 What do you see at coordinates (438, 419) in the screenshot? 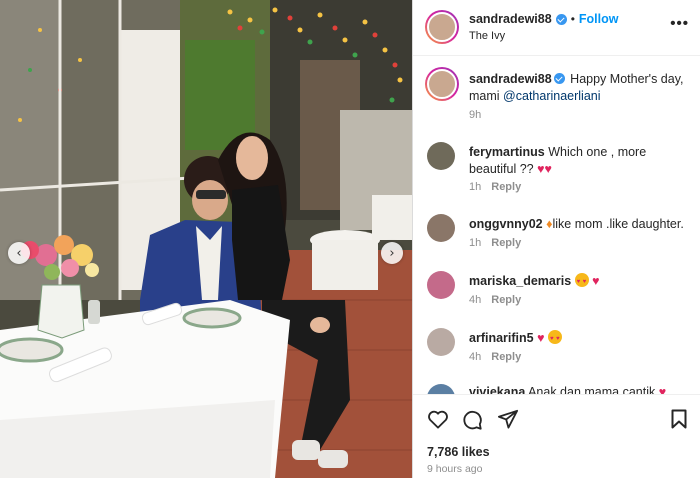
I see `heart-icon` at bounding box center [438, 419].